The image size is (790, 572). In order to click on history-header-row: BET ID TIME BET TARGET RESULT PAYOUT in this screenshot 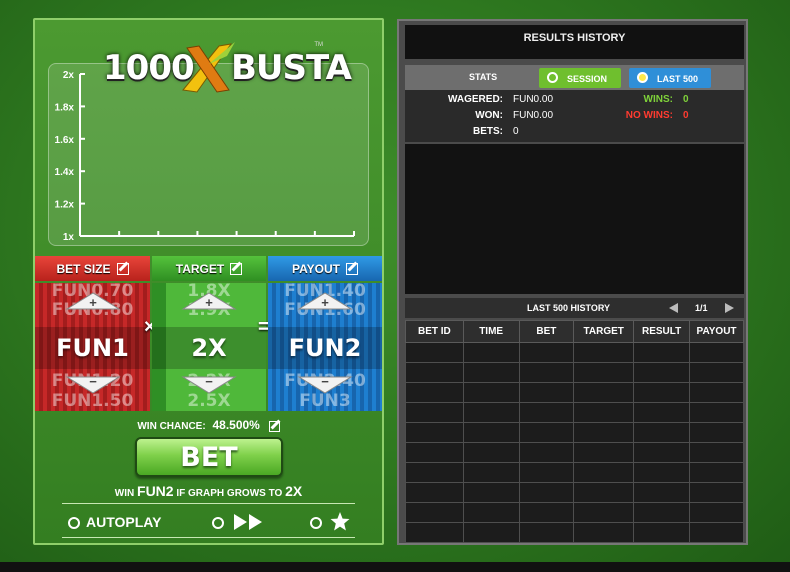, I will do `click(574, 331)`.